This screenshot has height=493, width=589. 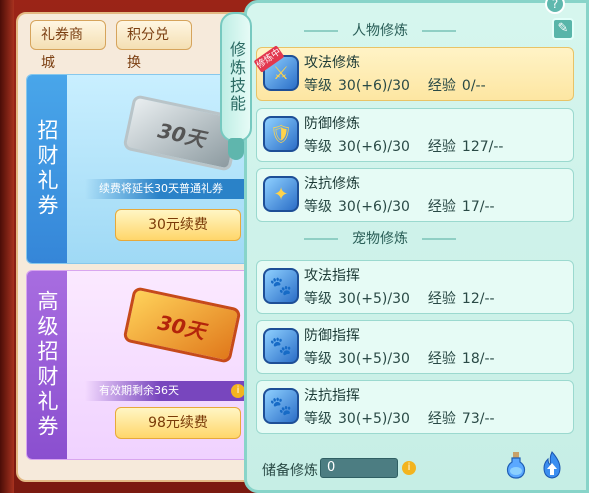 I want to click on card-note: 续费将延长30天普通礼券, so click(x=171, y=189).